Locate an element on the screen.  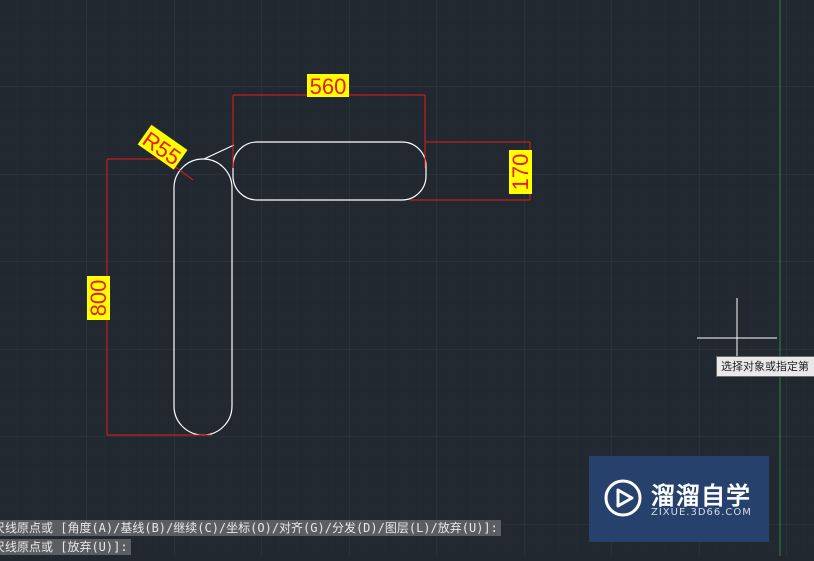
command-history-line: 尺线原点或 [放弃(U)]: is located at coordinates (65, 547).